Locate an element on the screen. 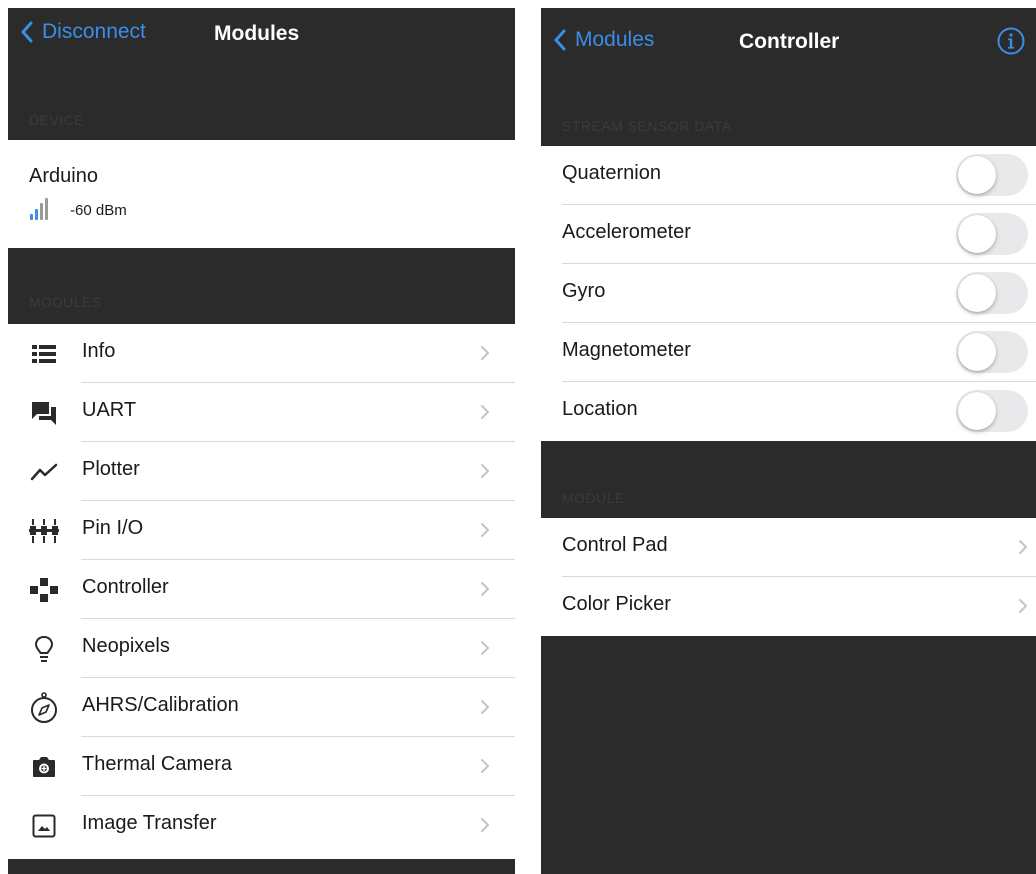  sensor-label: Magnetometer is located at coordinates (626, 350).